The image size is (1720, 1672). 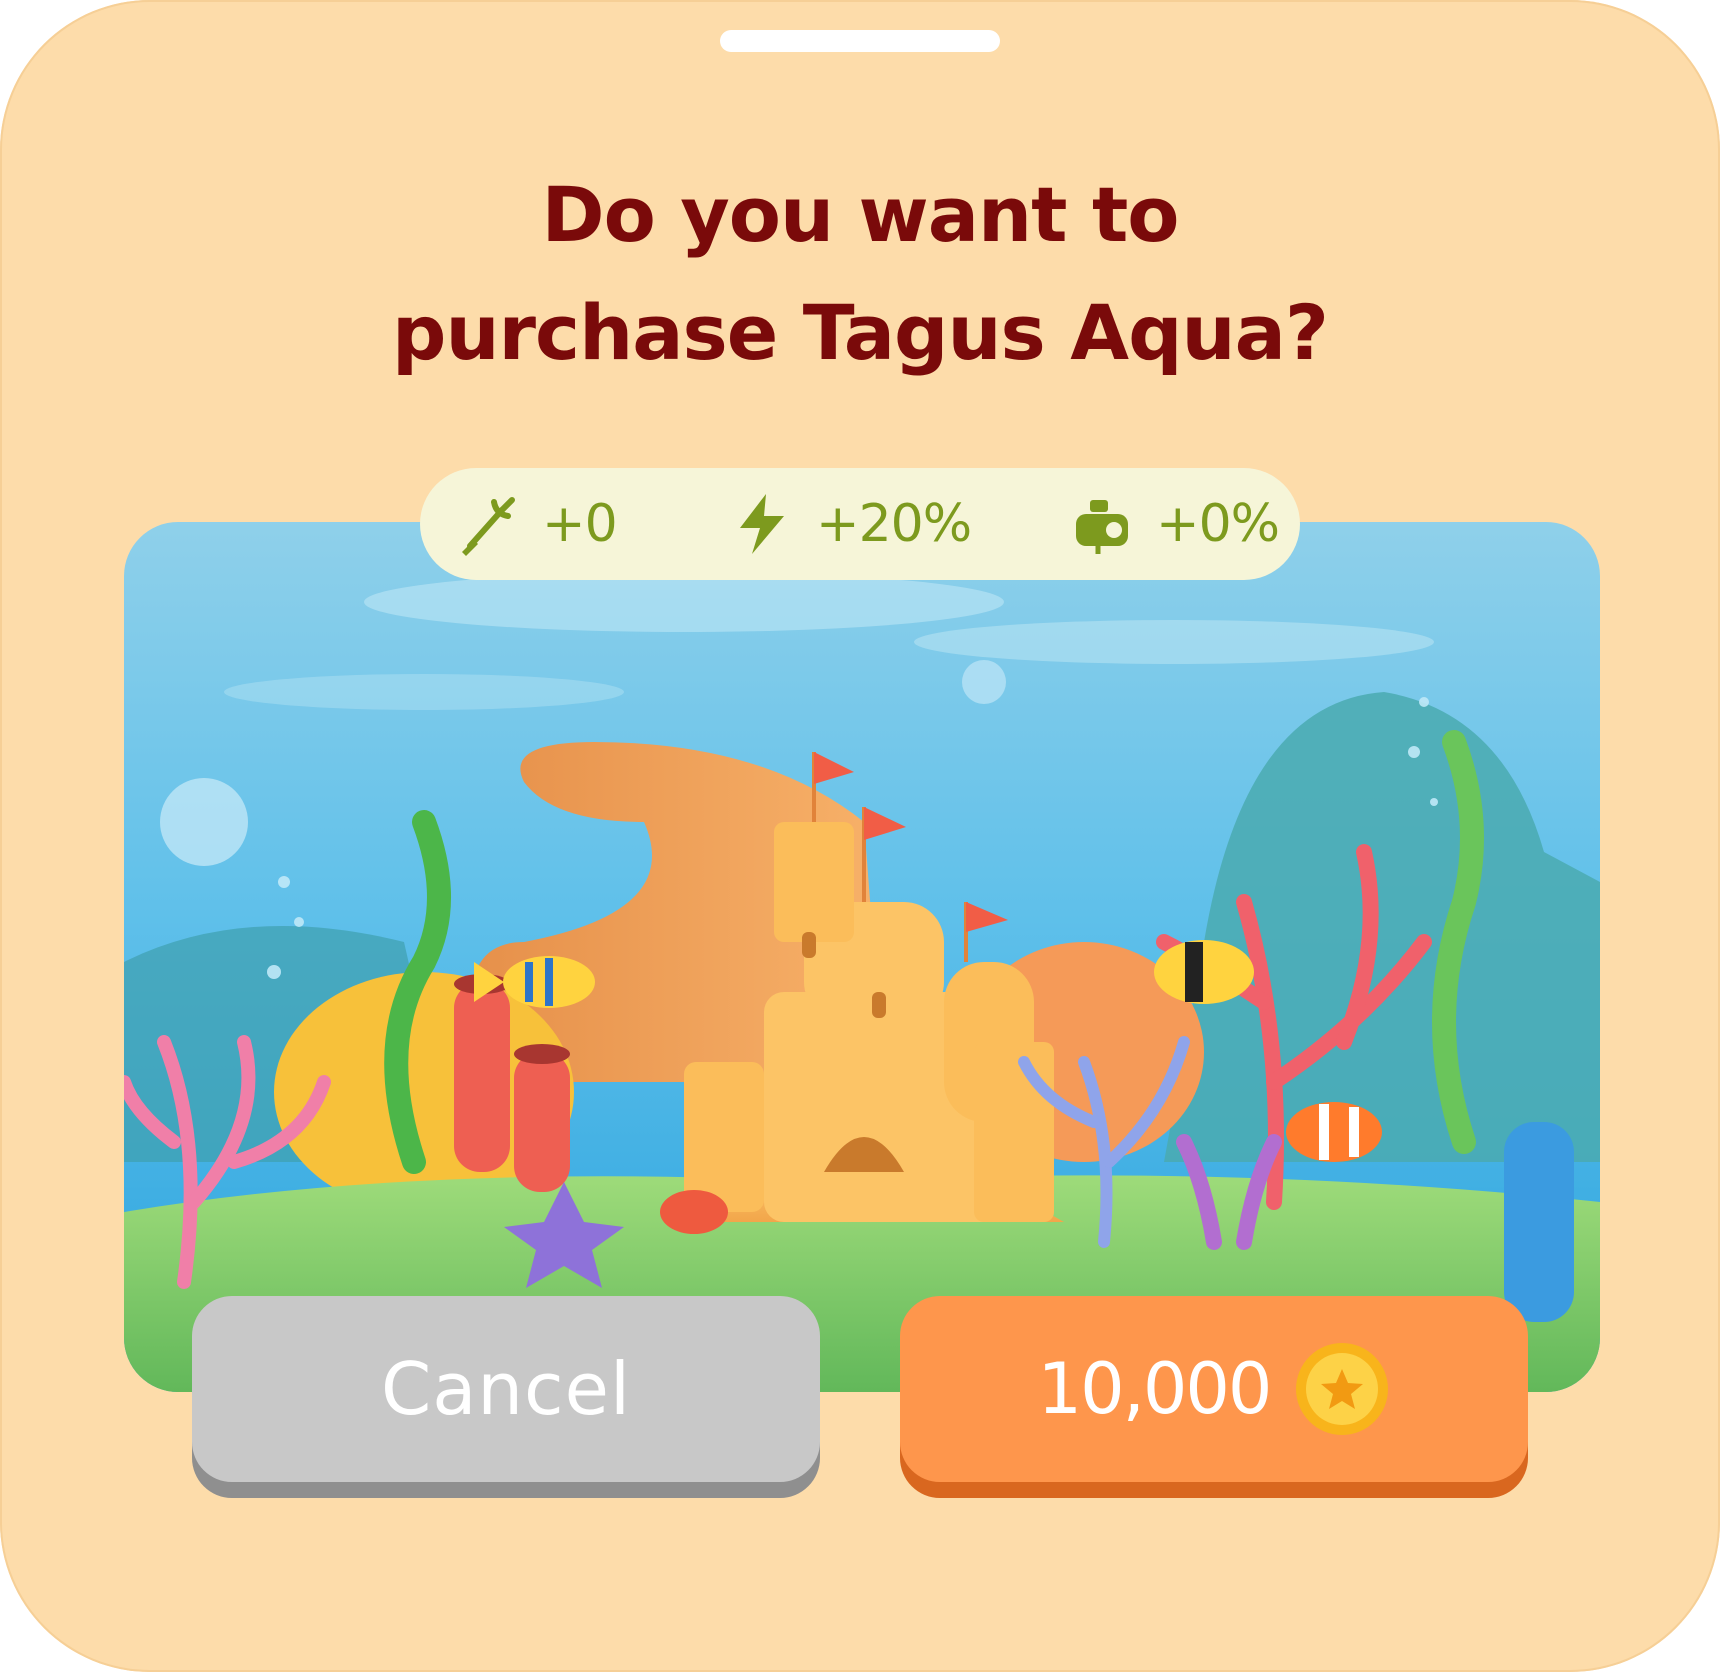 What do you see at coordinates (860, 41) in the screenshot?
I see `drag-handle` at bounding box center [860, 41].